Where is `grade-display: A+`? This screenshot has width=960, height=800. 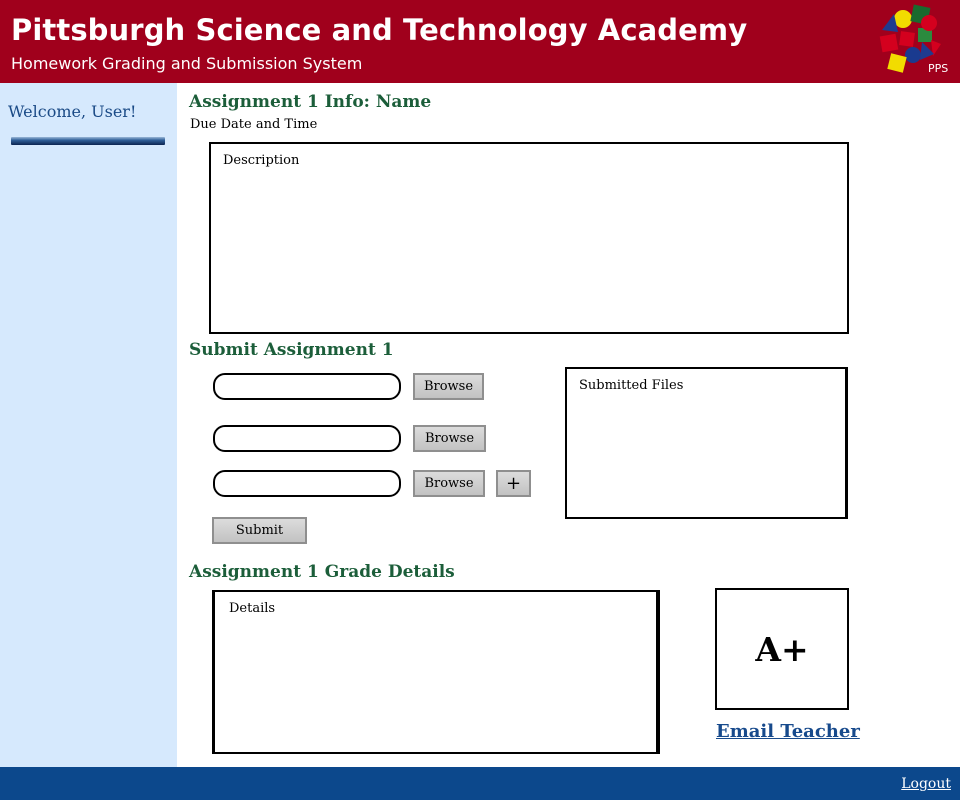 grade-display: A+ is located at coordinates (782, 649).